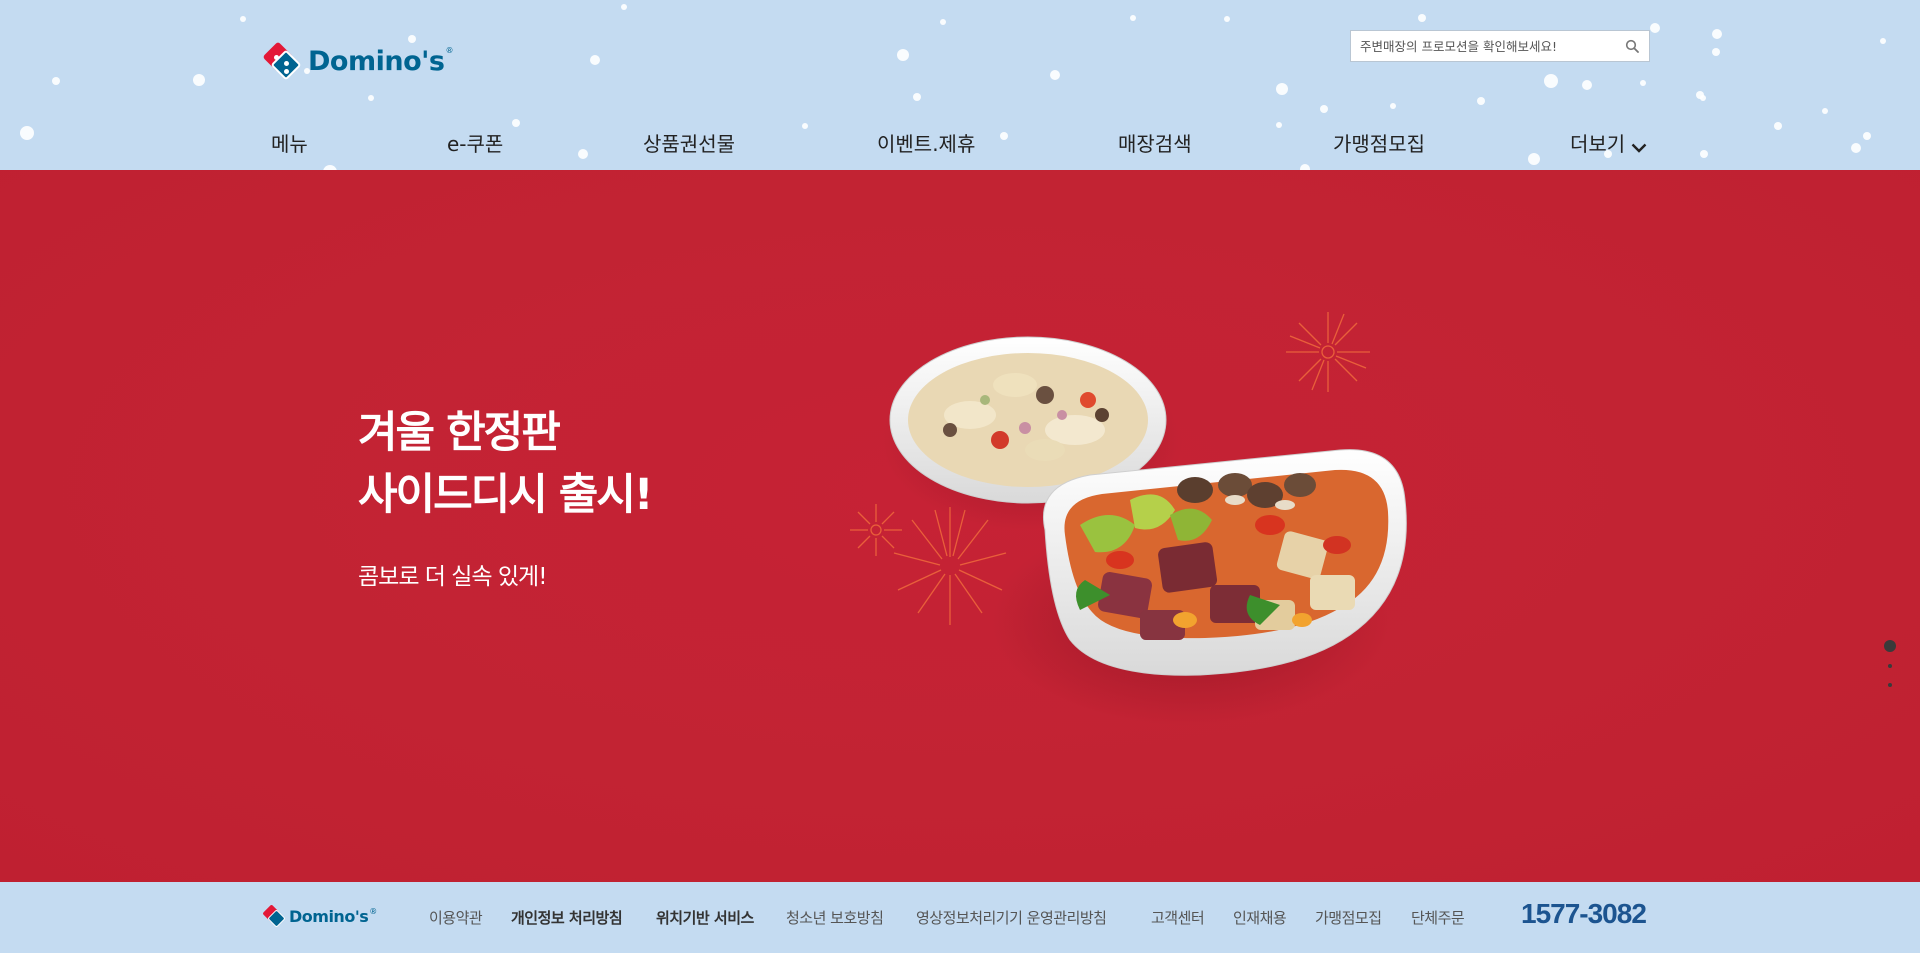 This screenshot has width=1920, height=953. Describe the element at coordinates (1155, 142) in the screenshot. I see `nav-item-store-search: 매장검색` at that location.